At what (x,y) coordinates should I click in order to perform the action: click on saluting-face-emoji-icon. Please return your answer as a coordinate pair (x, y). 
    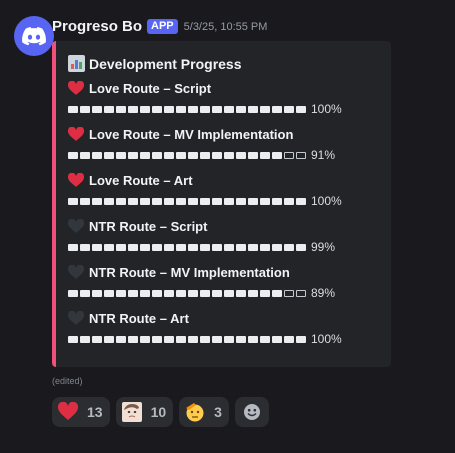
    Looking at the image, I should click on (195, 412).